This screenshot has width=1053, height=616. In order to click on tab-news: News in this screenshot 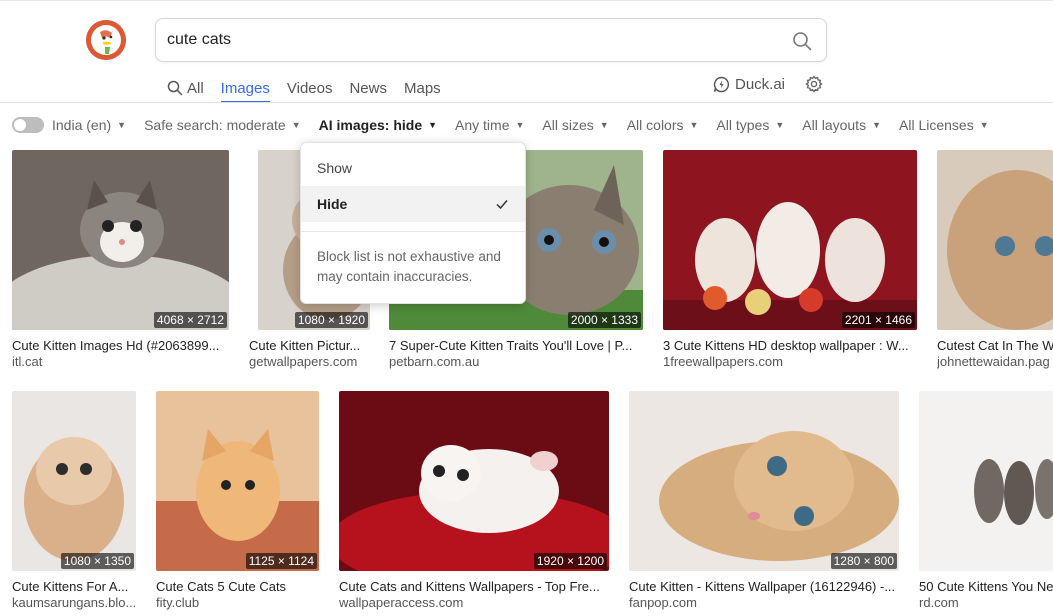, I will do `click(368, 88)`.